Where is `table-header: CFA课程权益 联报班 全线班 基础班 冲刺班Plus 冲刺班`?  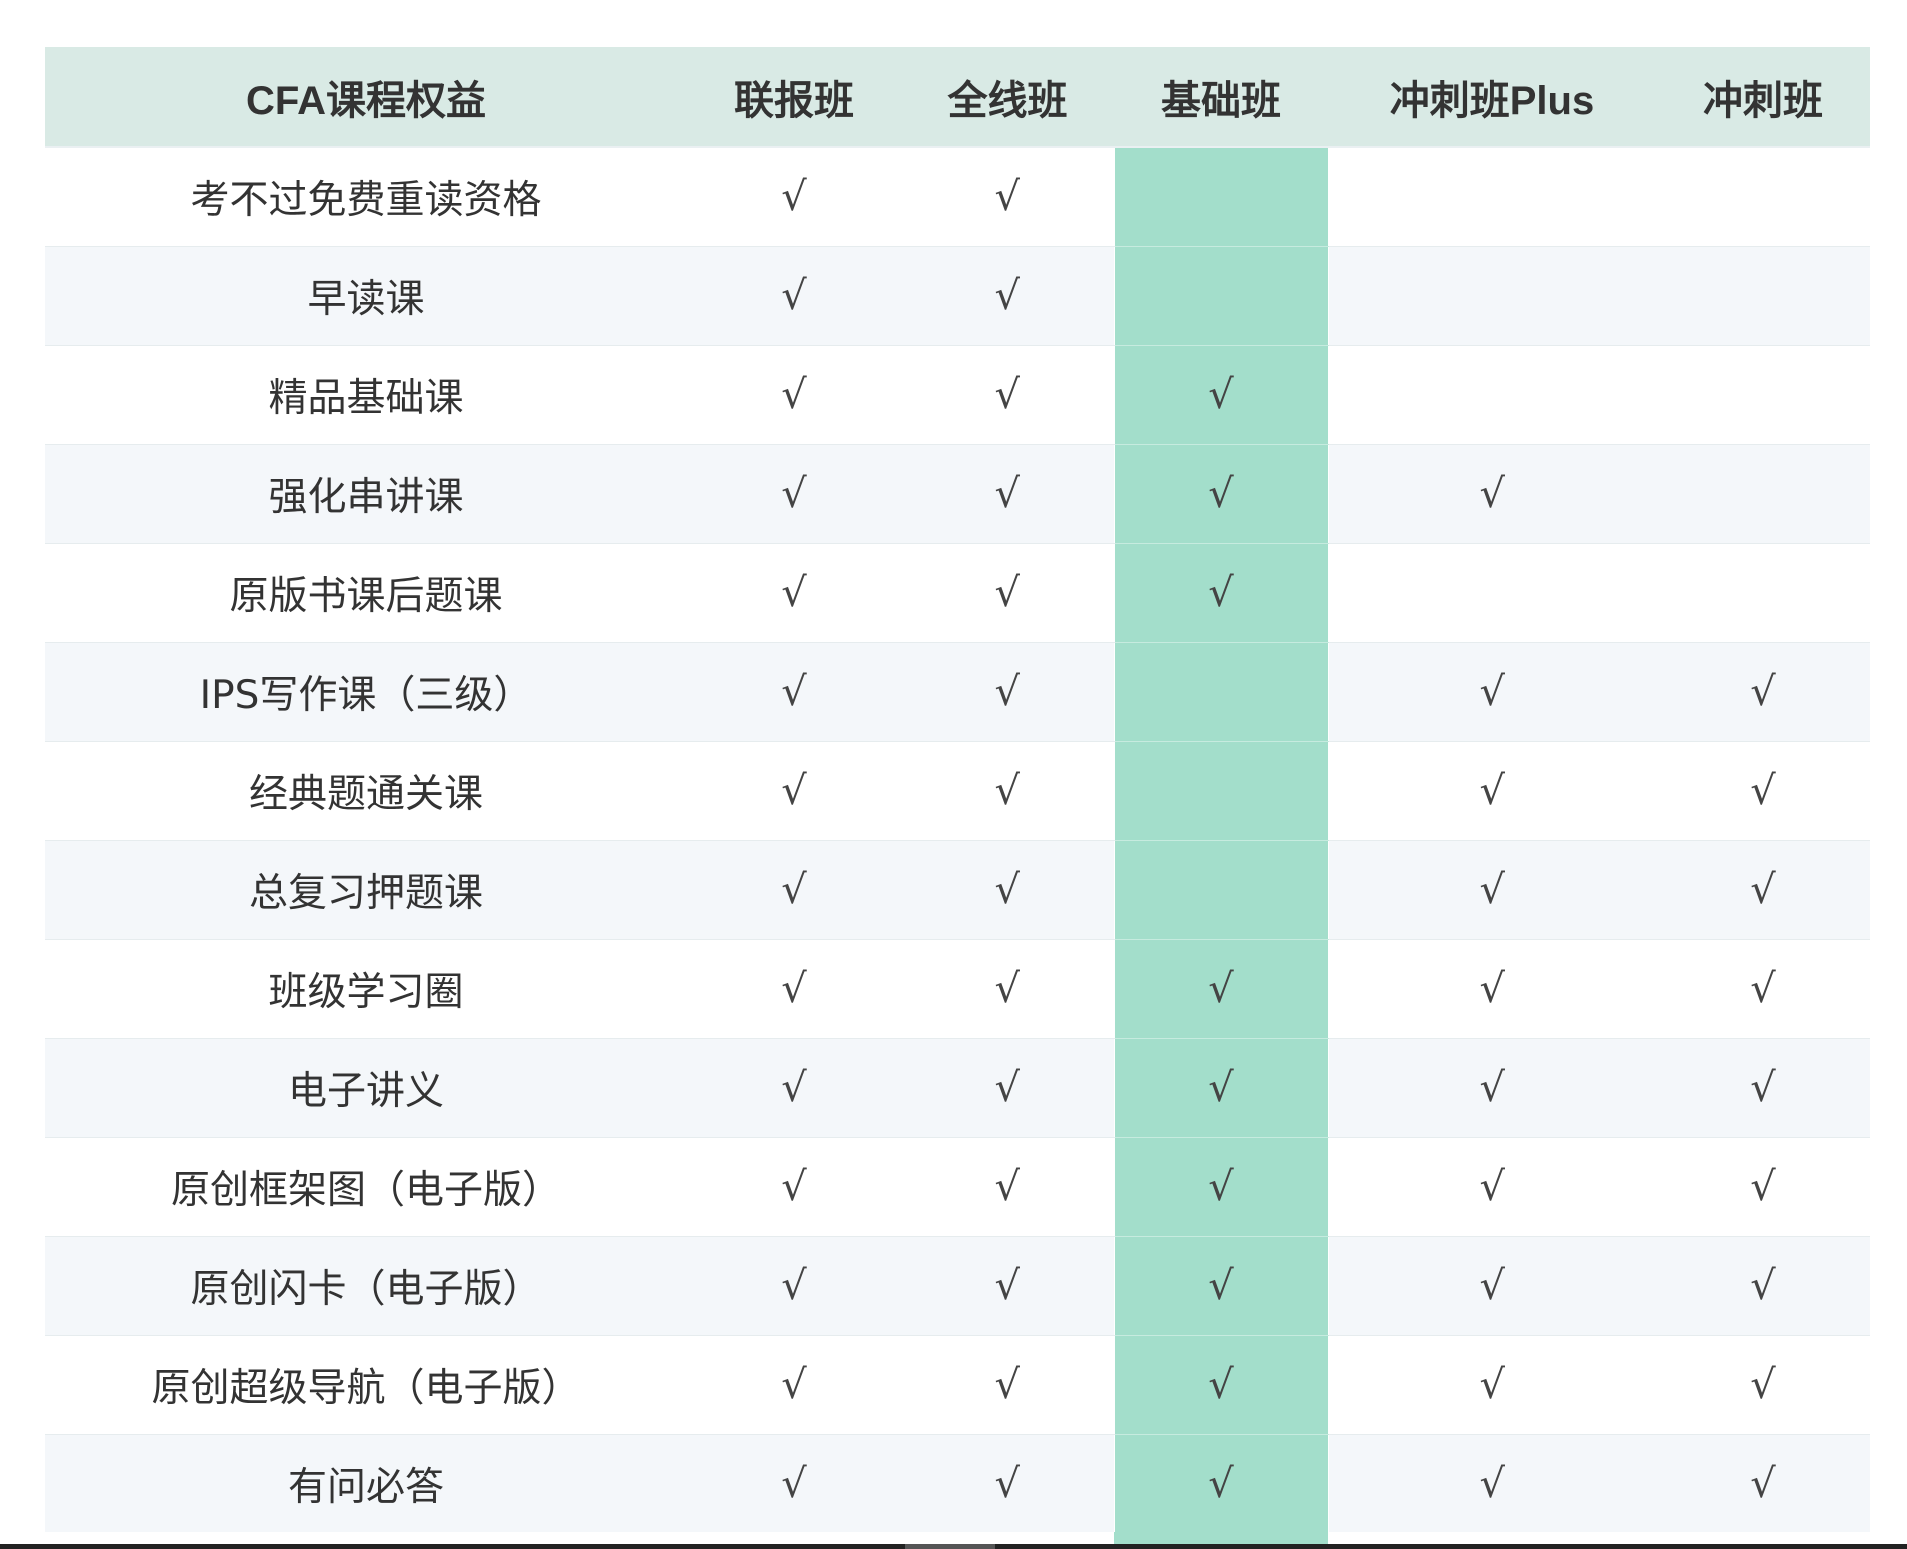
table-header: CFA课程权益 联报班 全线班 基础班 冲刺班Plus 冲刺班 is located at coordinates (957, 97).